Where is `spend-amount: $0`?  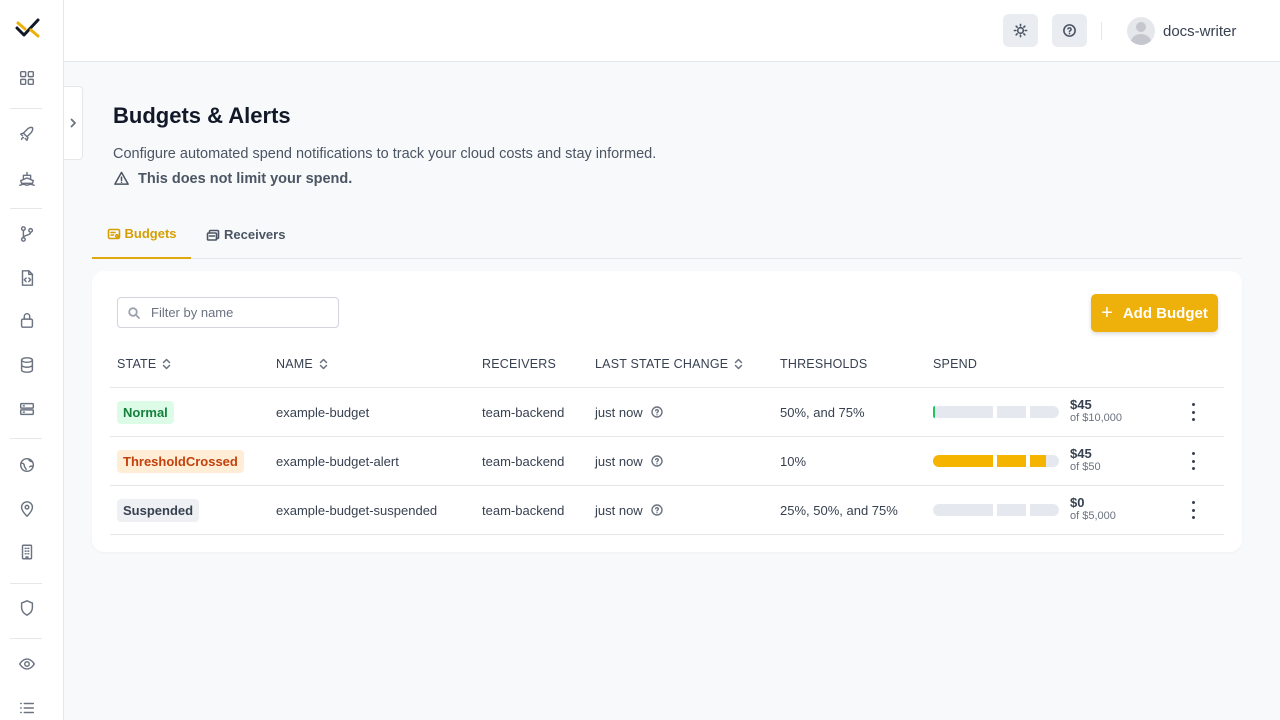 spend-amount: $0 is located at coordinates (1077, 502).